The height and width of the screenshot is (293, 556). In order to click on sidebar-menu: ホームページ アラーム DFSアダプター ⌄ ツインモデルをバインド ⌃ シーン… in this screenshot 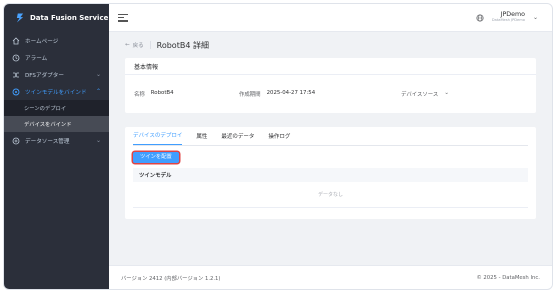, I will do `click(56, 90)`.